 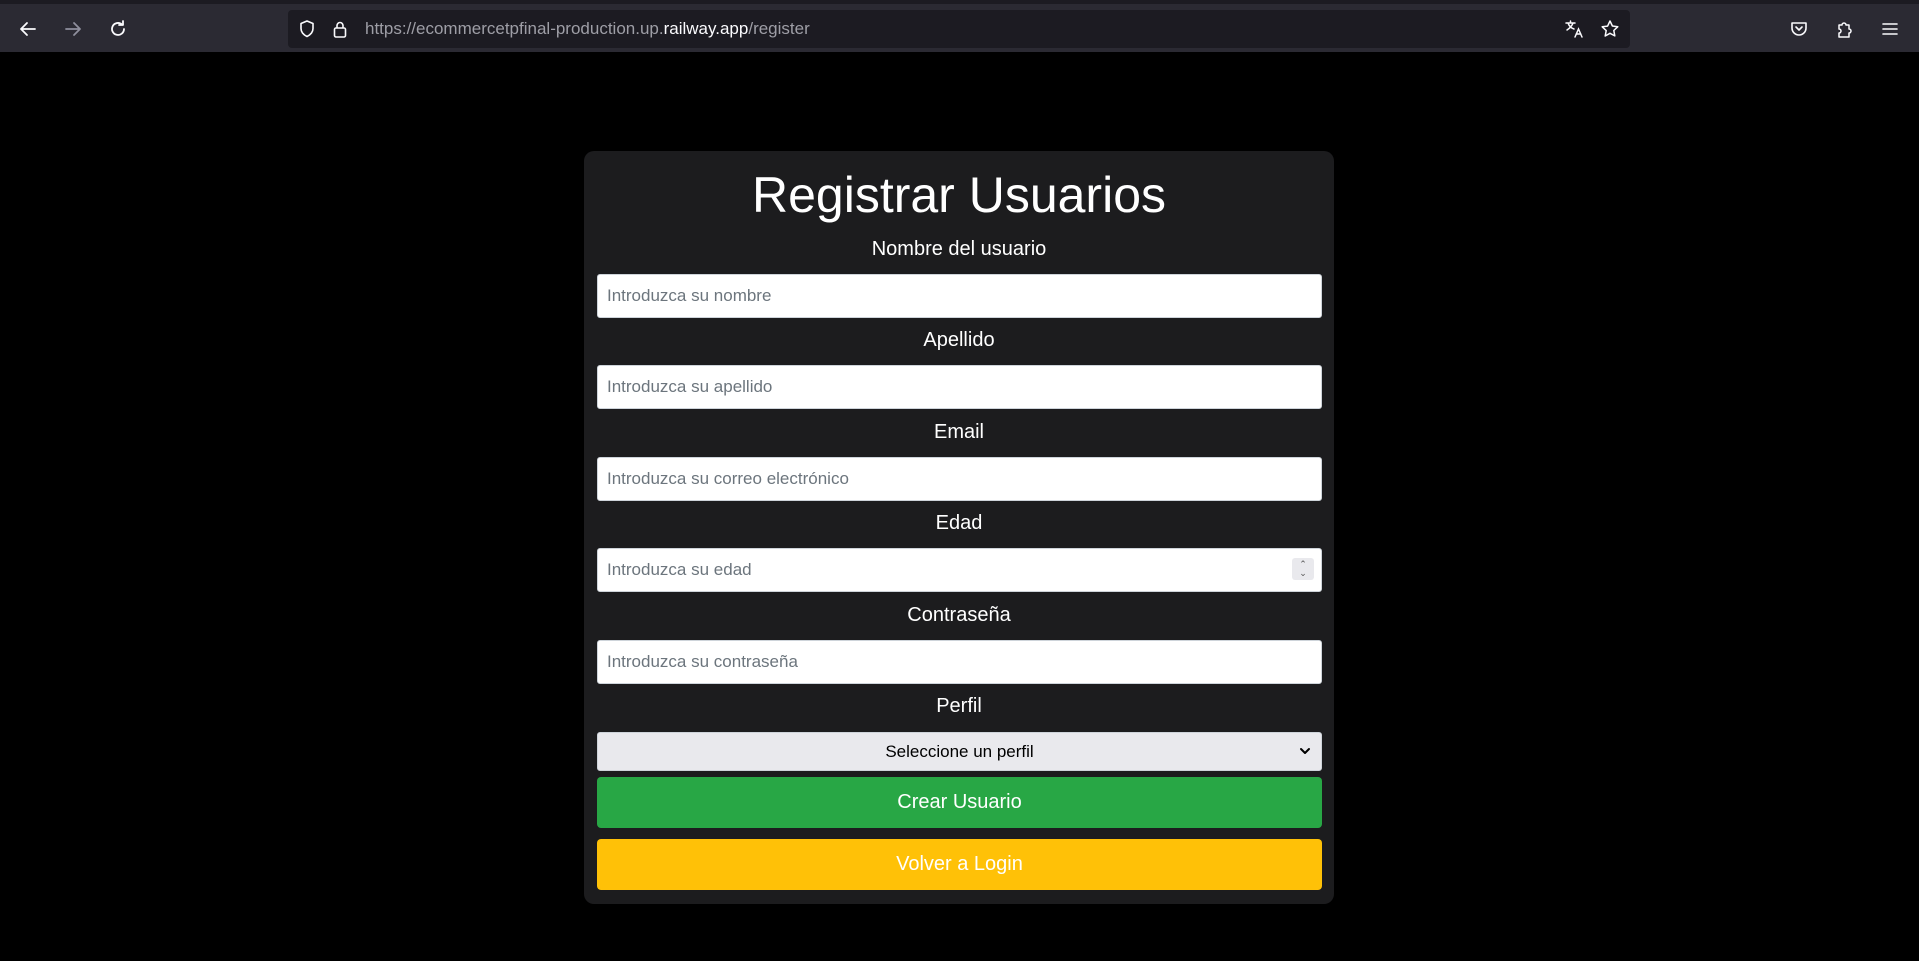 I want to click on name-input, so click(x=959, y=296).